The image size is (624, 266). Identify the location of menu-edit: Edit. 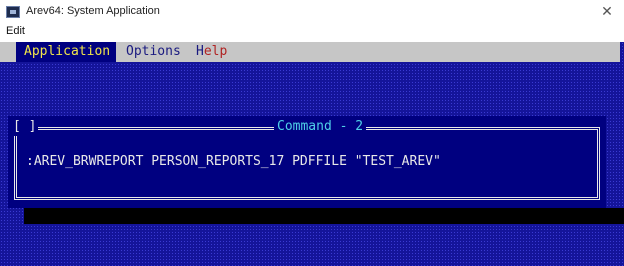
(15, 31).